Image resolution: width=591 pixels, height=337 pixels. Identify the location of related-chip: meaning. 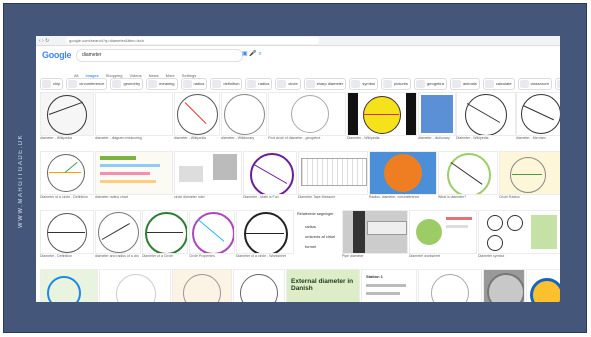
(162, 84).